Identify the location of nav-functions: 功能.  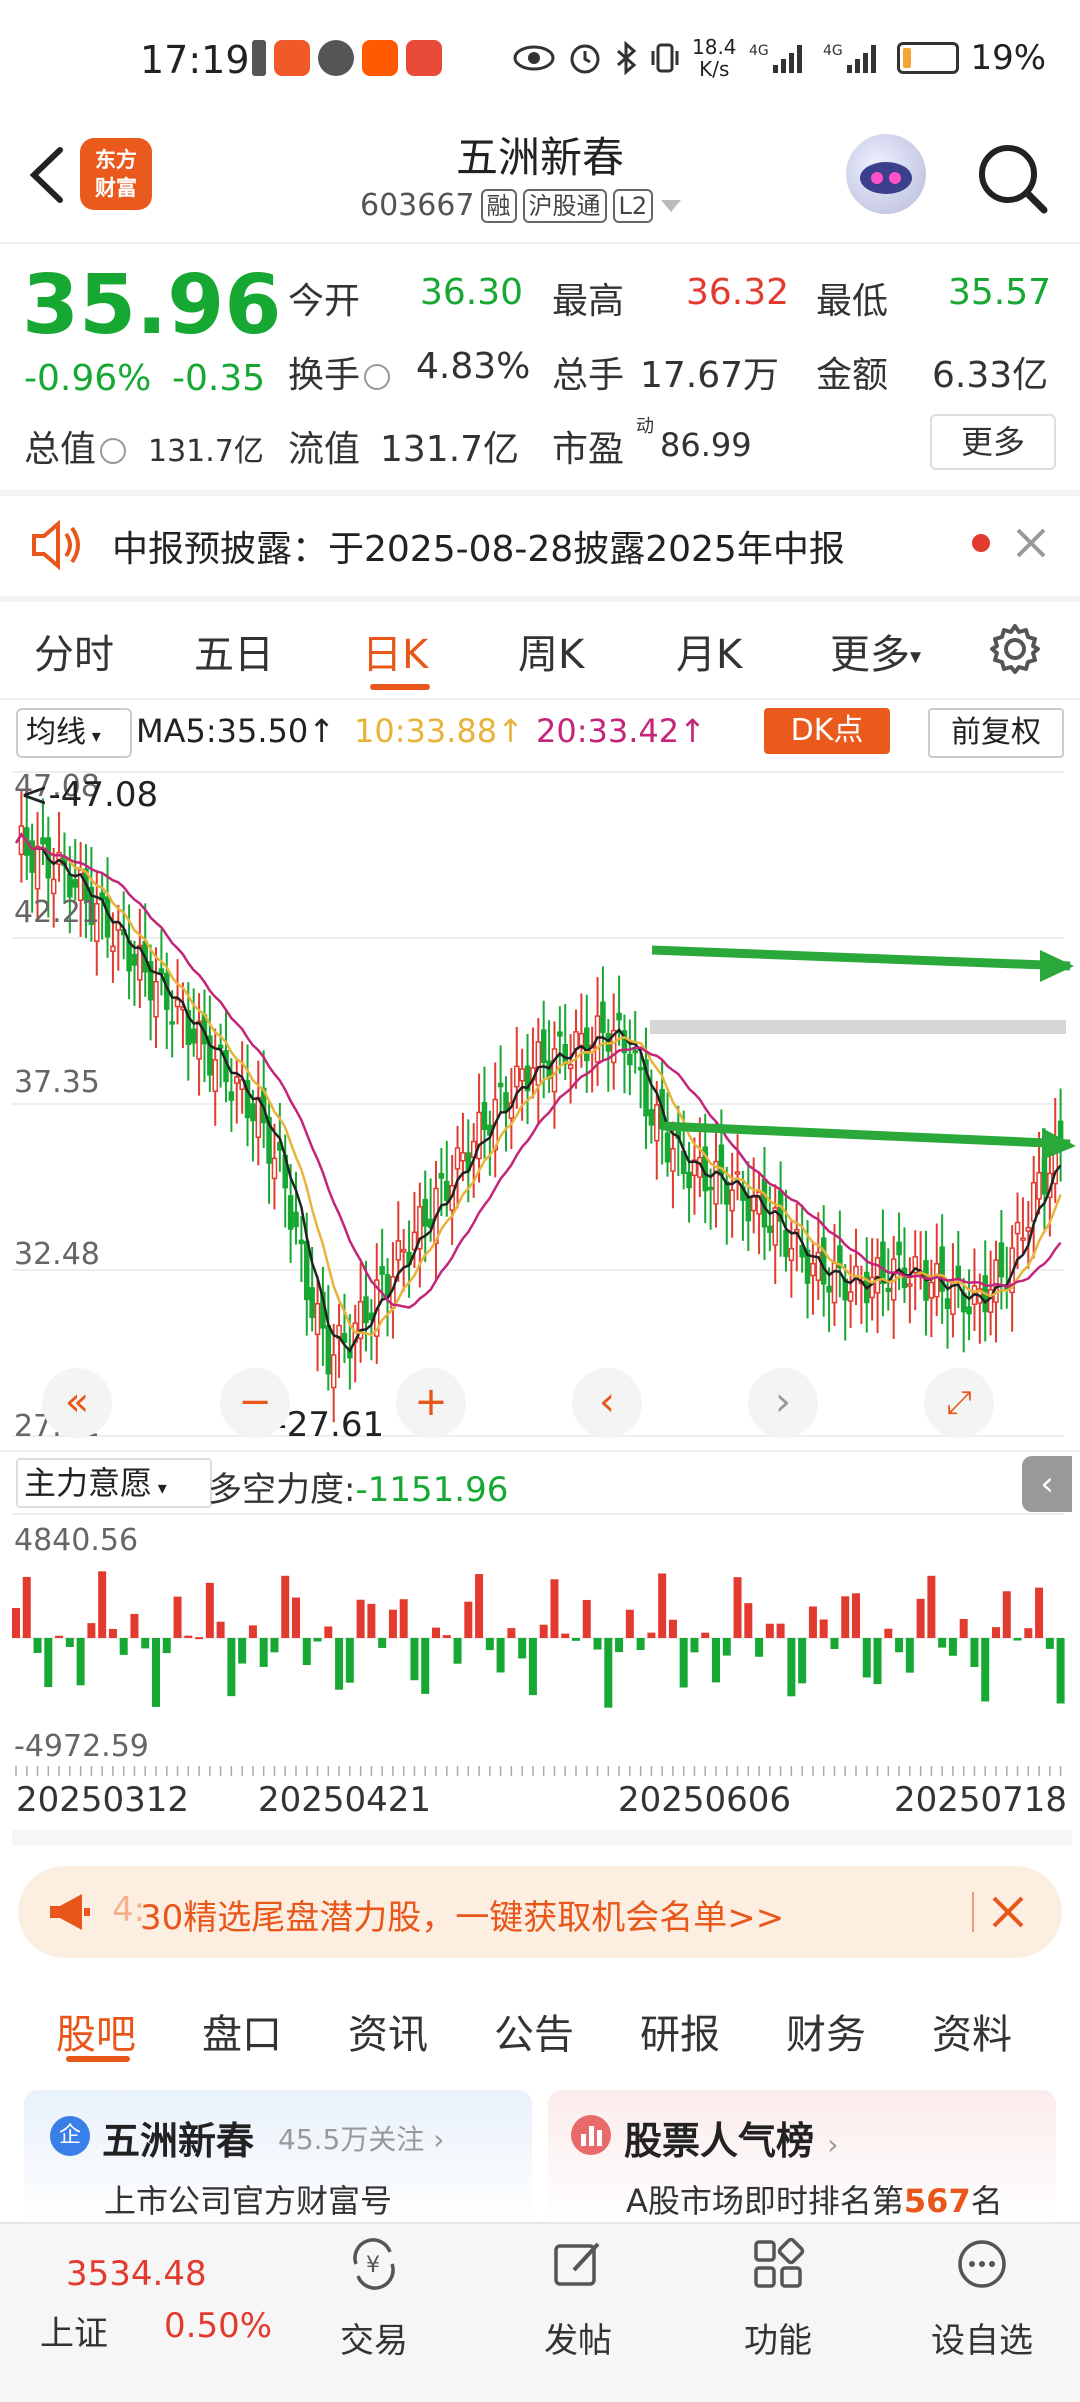
(778, 2299).